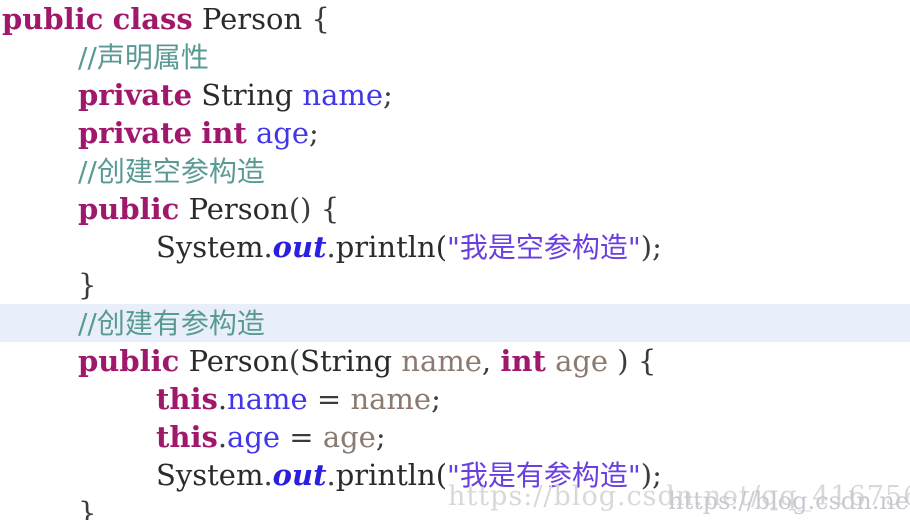 Image resolution: width=910 pixels, height=520 pixels. I want to click on code-line: public Person() {, so click(455, 209).